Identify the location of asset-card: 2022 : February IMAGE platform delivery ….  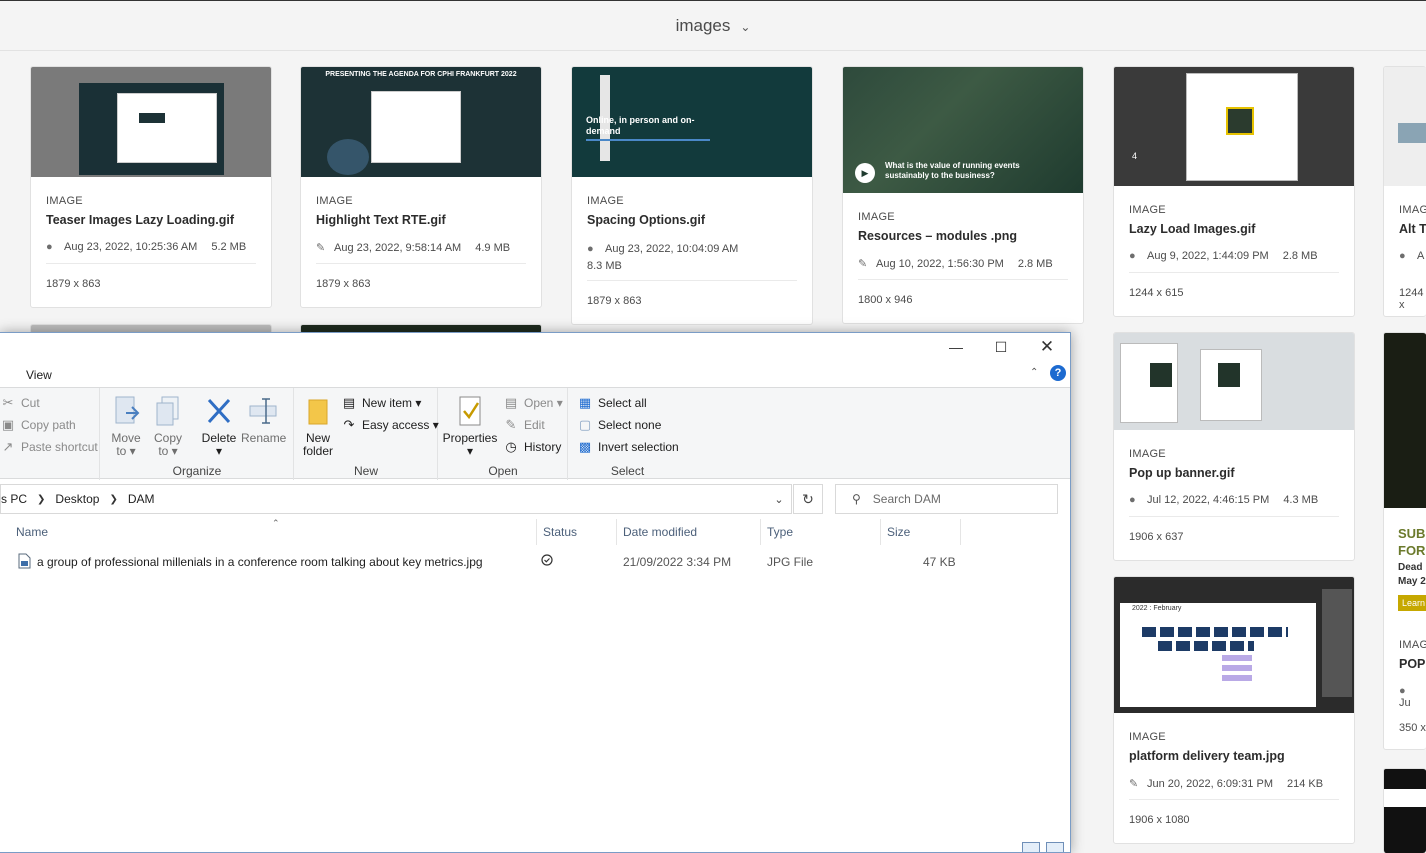
(1234, 710).